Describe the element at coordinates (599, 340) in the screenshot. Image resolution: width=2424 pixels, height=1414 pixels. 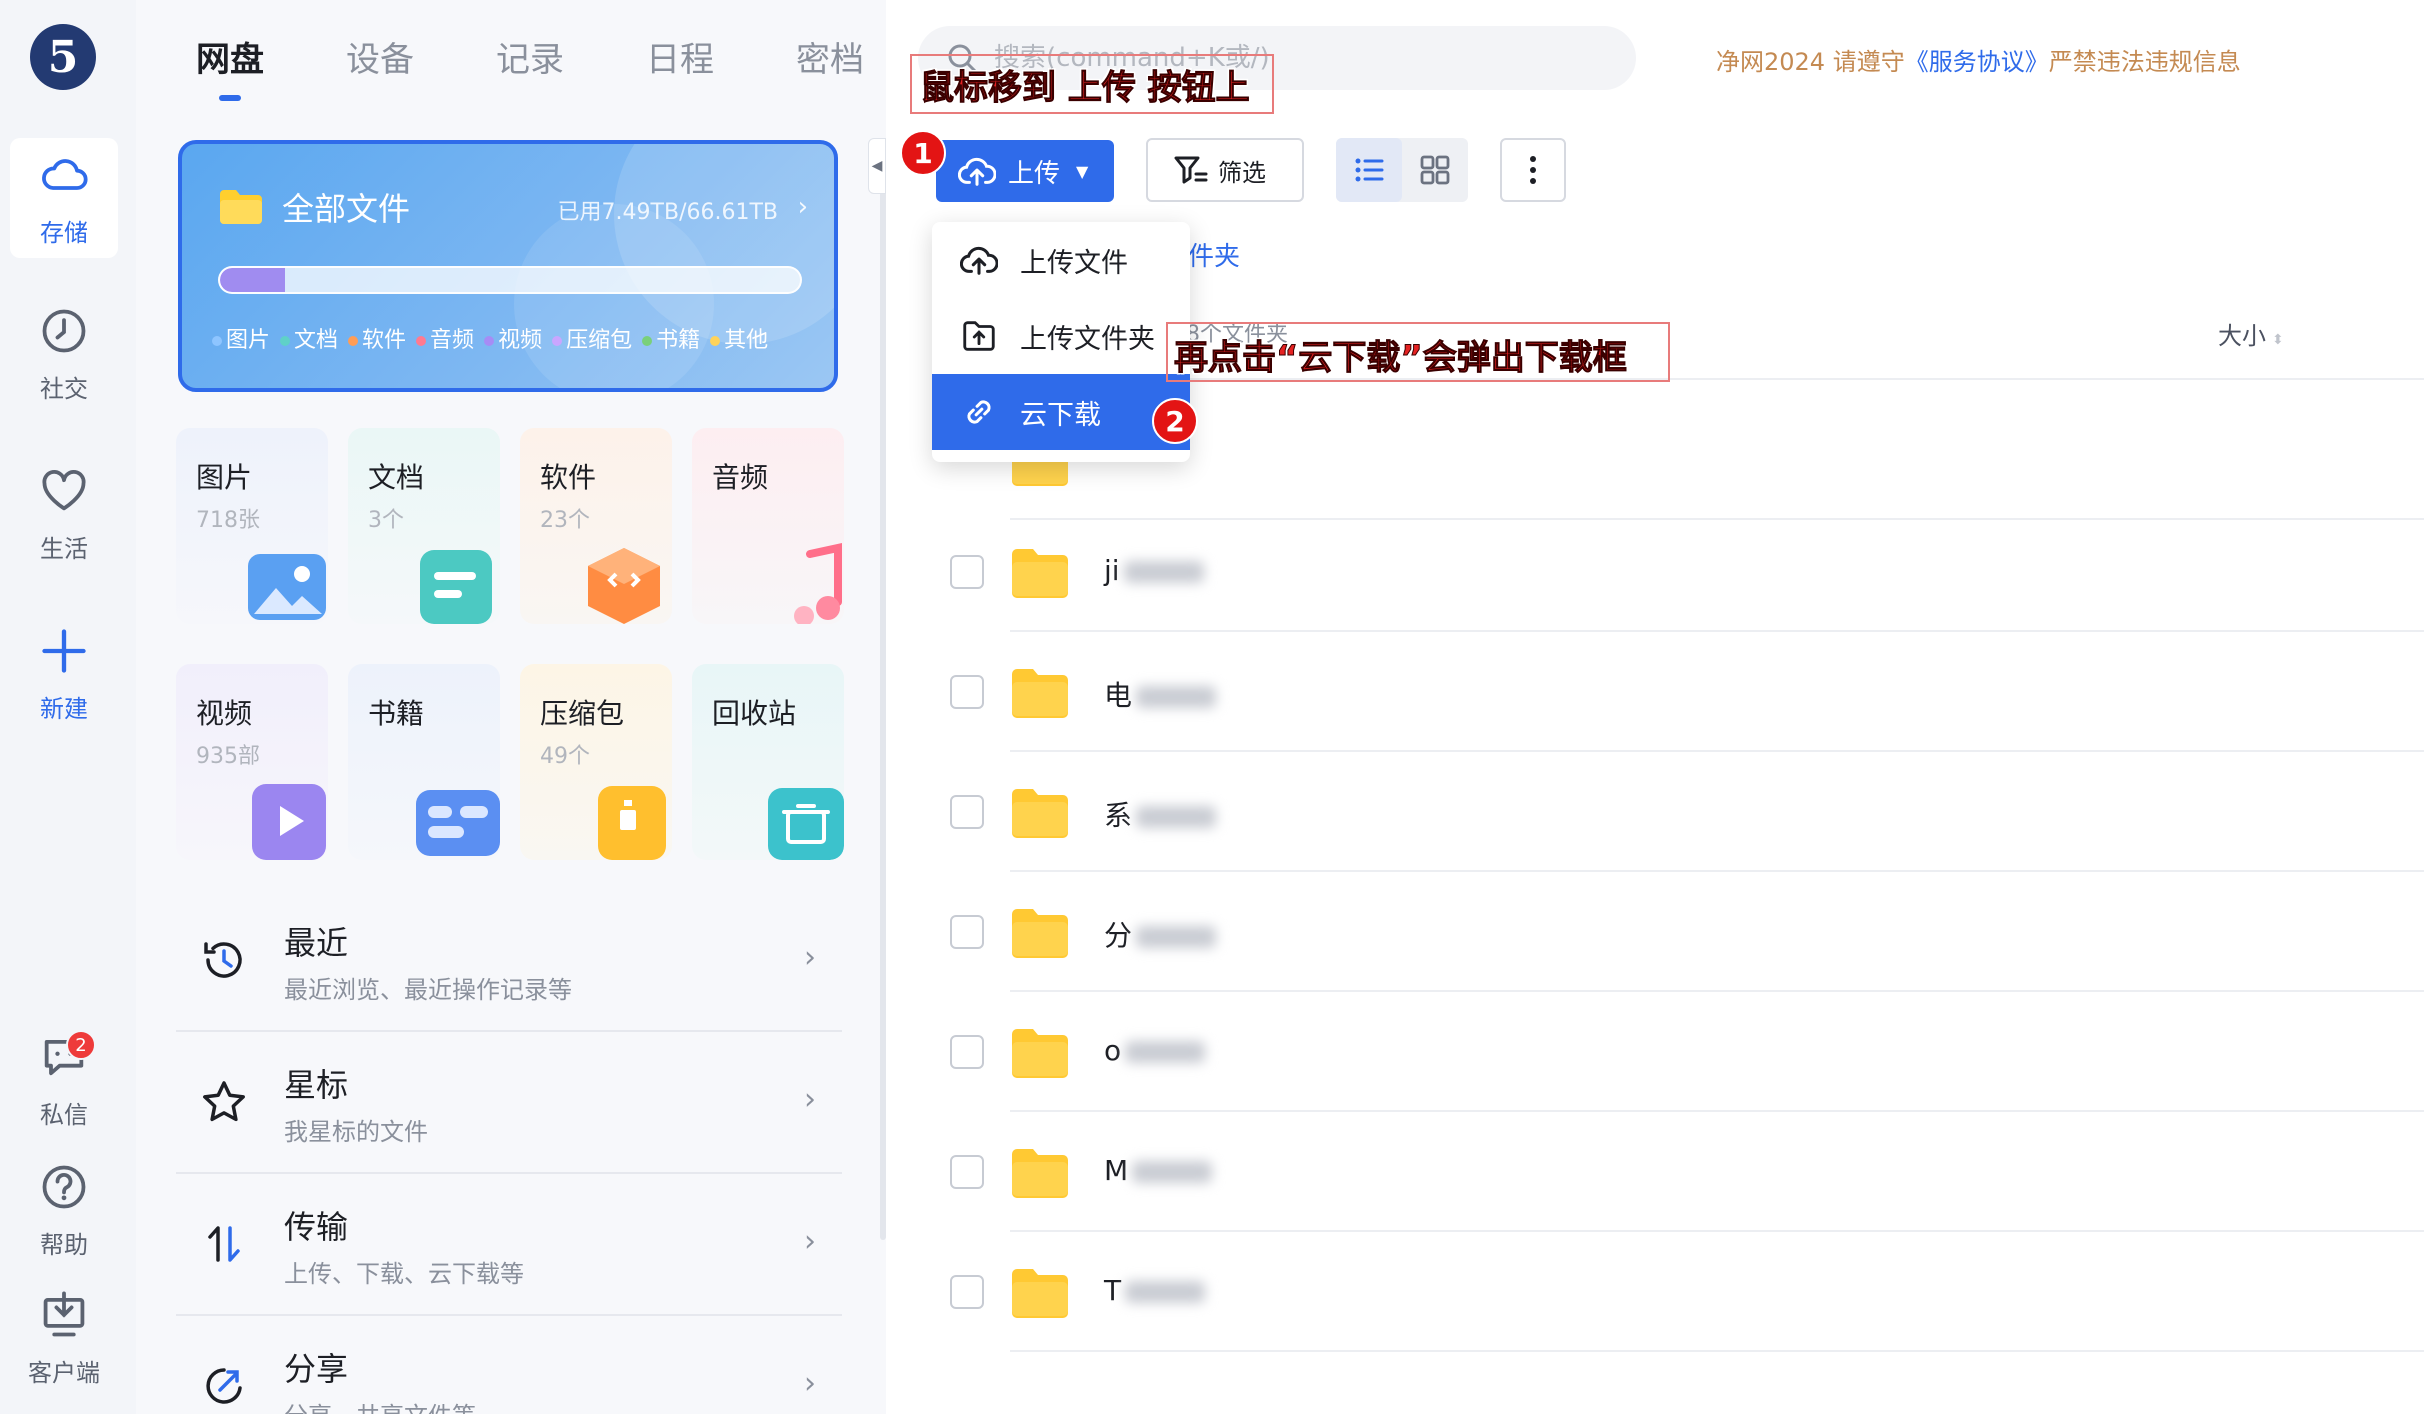
I see `legend-label: 压缩包` at that location.